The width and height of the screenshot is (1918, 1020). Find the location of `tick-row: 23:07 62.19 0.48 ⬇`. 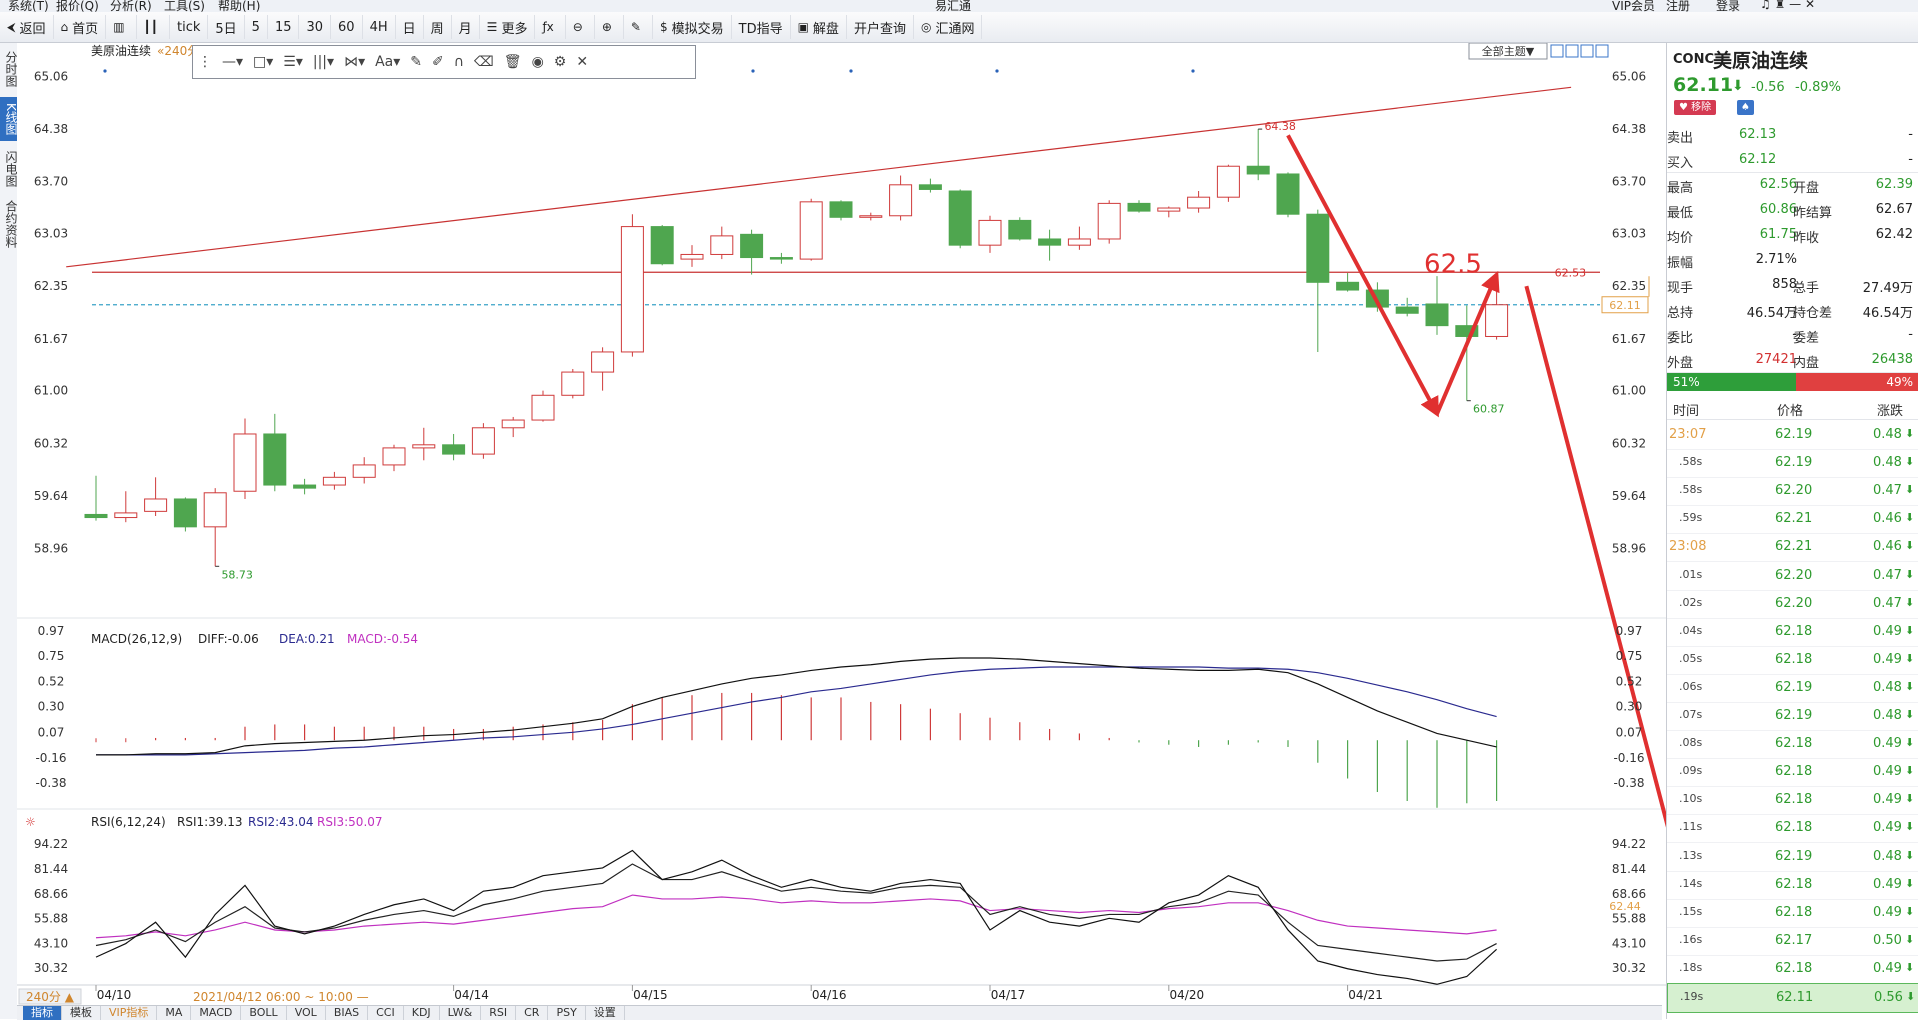

tick-row: 23:07 62.19 0.48 ⬇ is located at coordinates (1792, 435).